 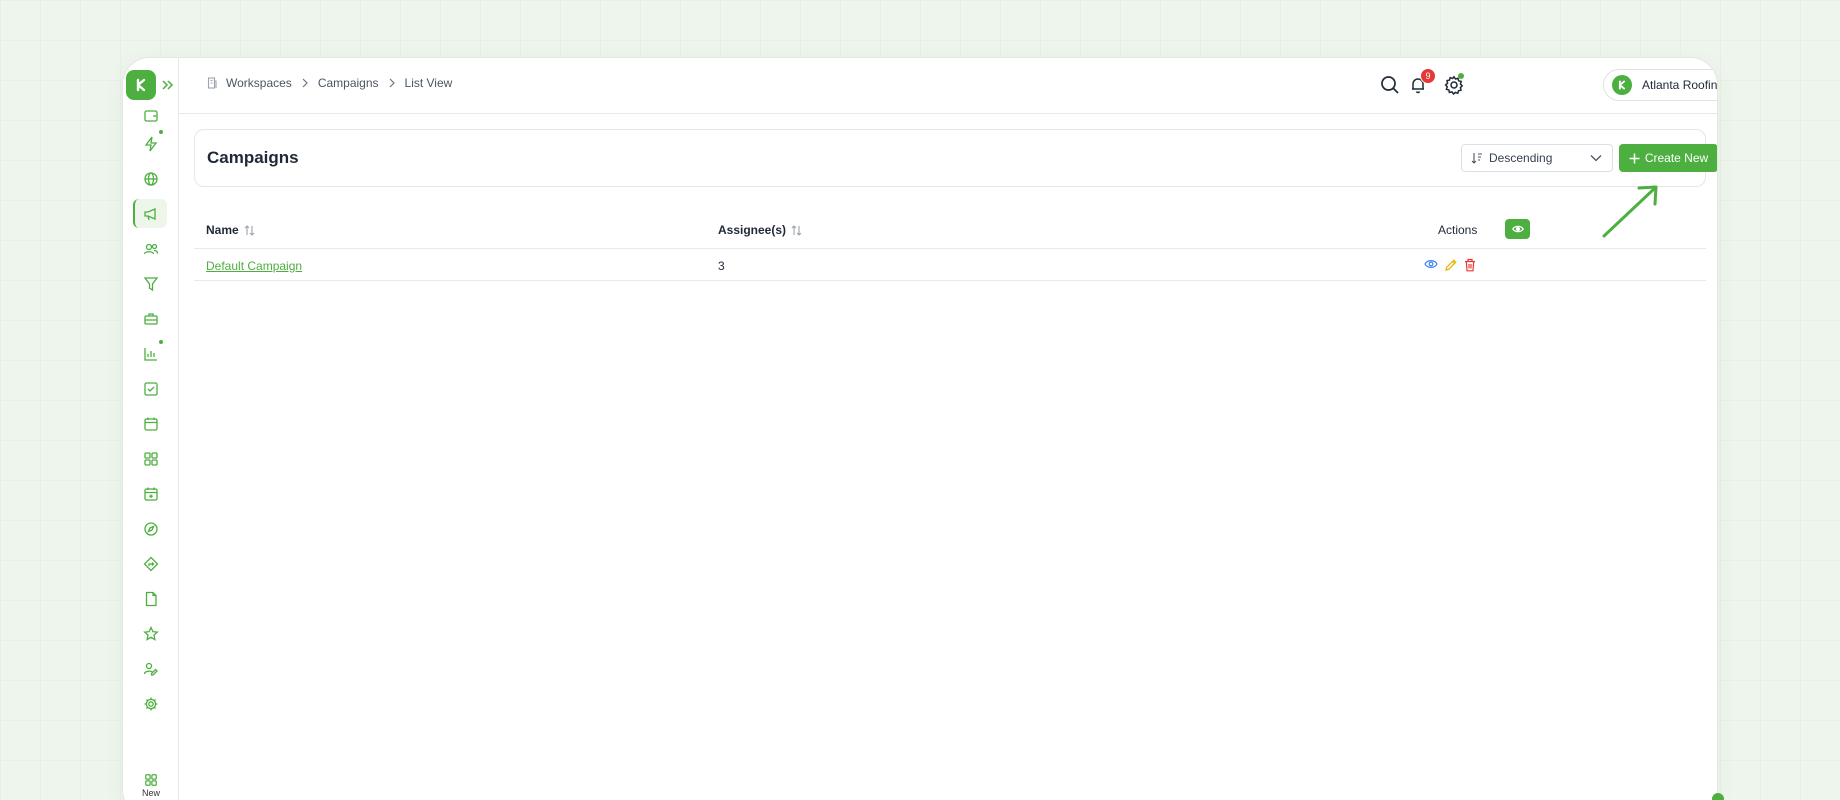 I want to click on sidebar-item-apps, so click(x=151, y=458).